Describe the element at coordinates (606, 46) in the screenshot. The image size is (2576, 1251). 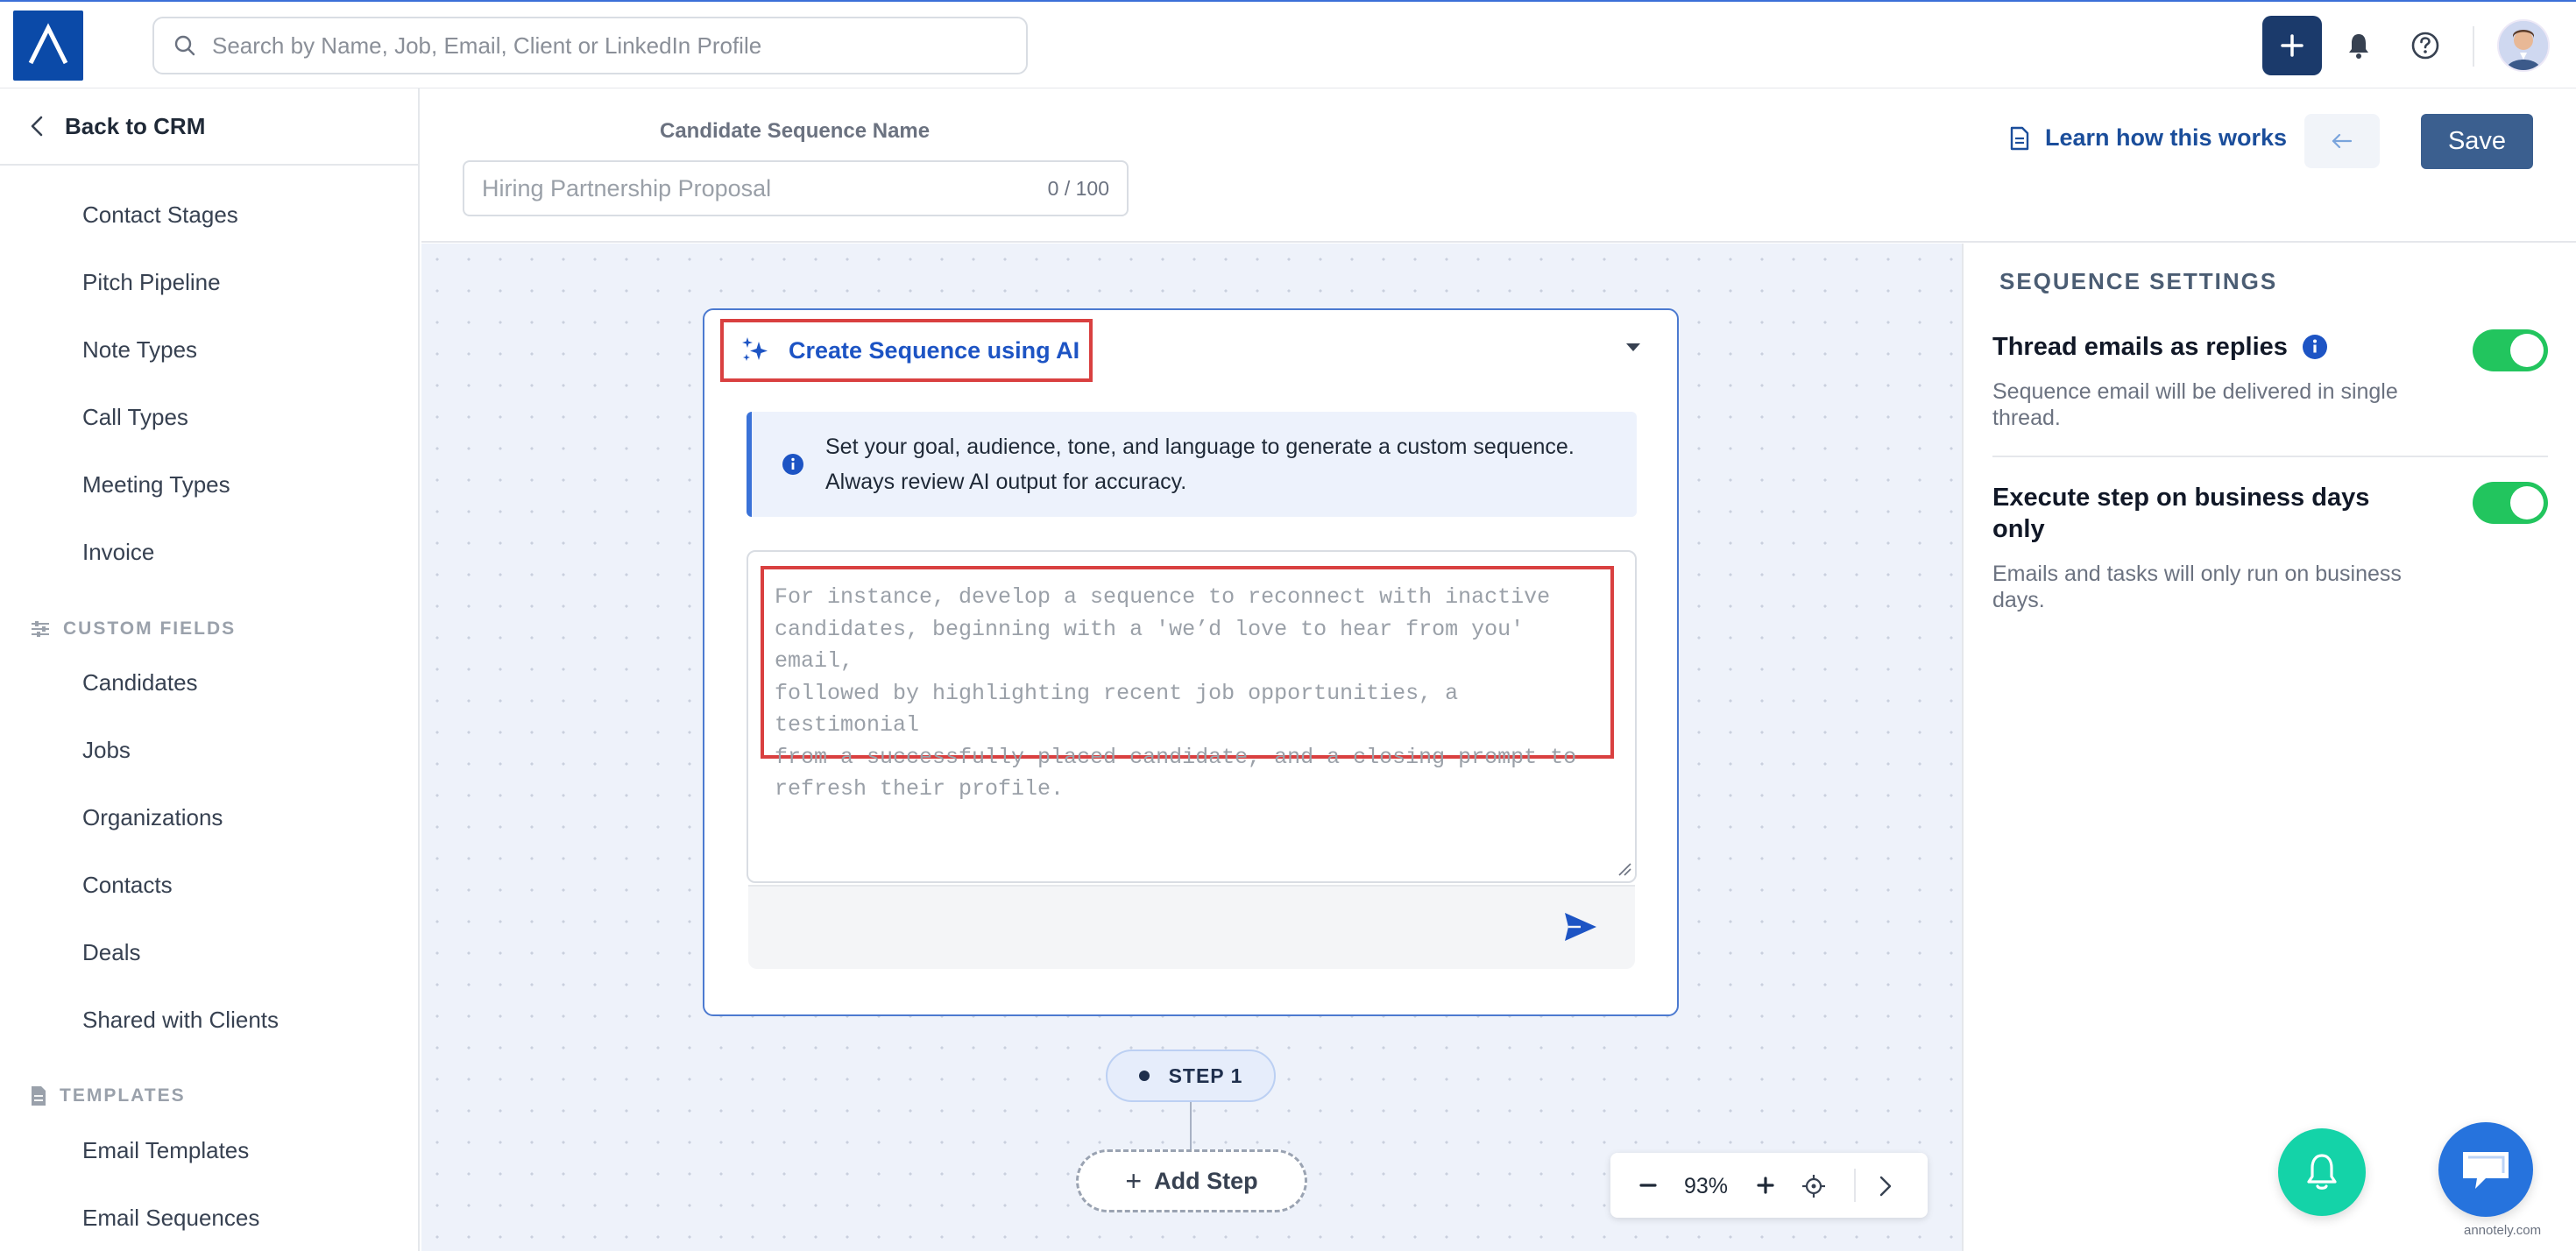
I see `search-input` at that location.